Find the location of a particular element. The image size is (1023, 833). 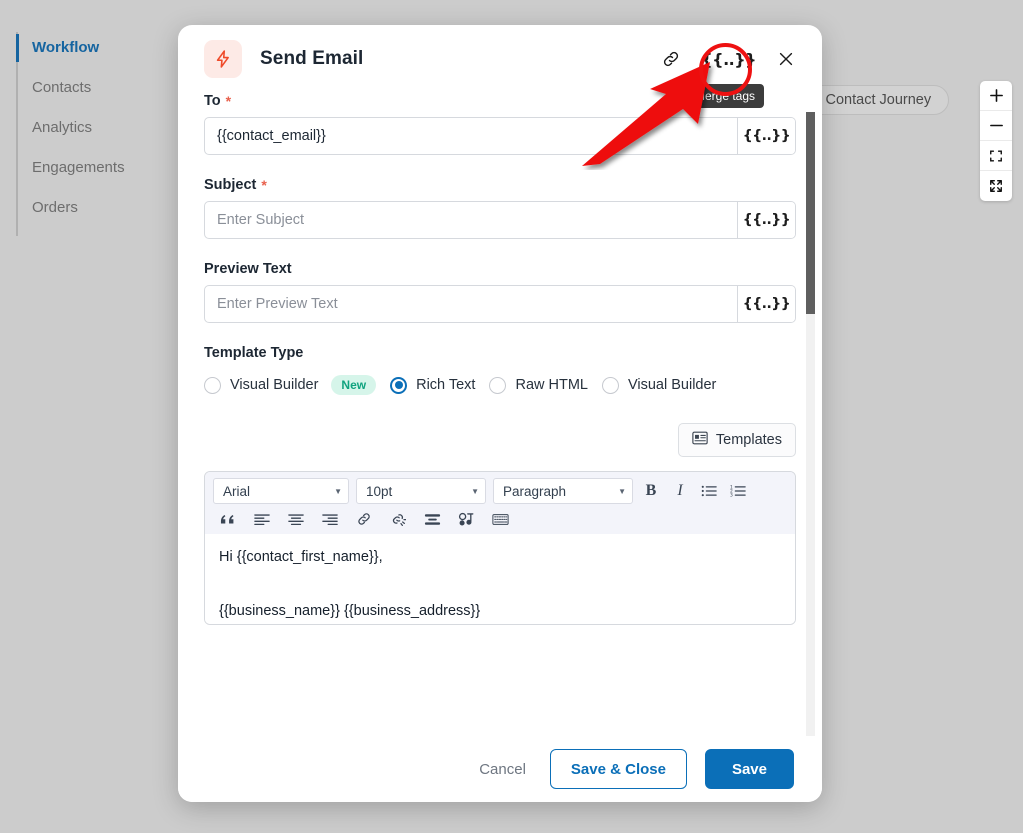

radio-visual-builder: Visual Builder is located at coordinates (659, 385).